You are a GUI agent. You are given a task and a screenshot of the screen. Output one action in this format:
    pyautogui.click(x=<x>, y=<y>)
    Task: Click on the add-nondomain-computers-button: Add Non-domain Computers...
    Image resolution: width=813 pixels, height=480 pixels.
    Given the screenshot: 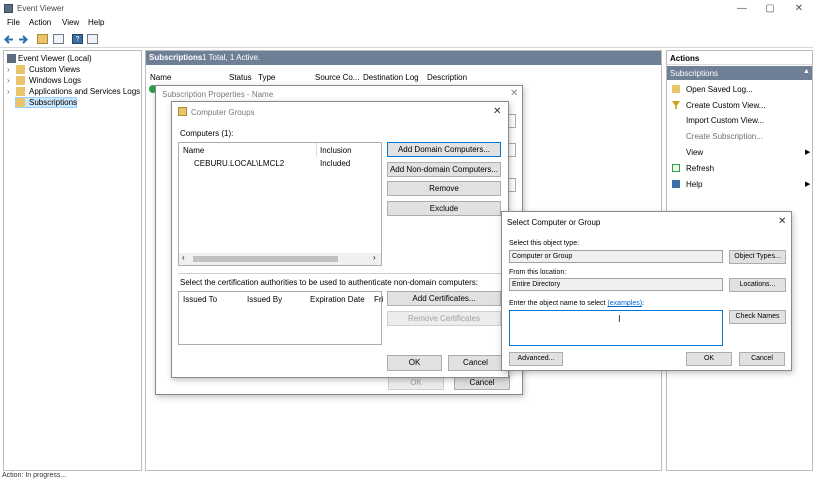 What is the action you would take?
    pyautogui.click(x=444, y=169)
    